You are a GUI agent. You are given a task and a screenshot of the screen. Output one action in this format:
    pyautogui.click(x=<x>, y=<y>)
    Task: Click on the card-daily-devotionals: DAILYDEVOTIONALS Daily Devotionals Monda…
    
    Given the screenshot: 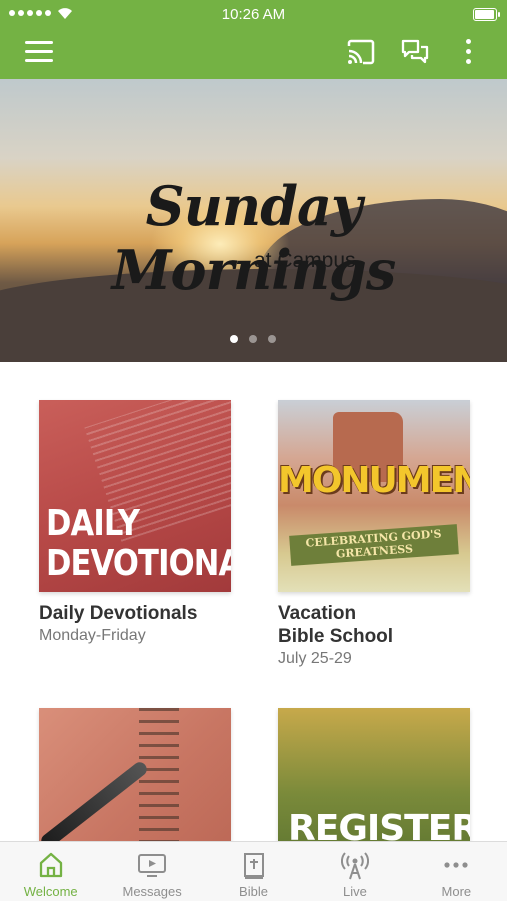 What is the action you would take?
    pyautogui.click(x=135, y=522)
    